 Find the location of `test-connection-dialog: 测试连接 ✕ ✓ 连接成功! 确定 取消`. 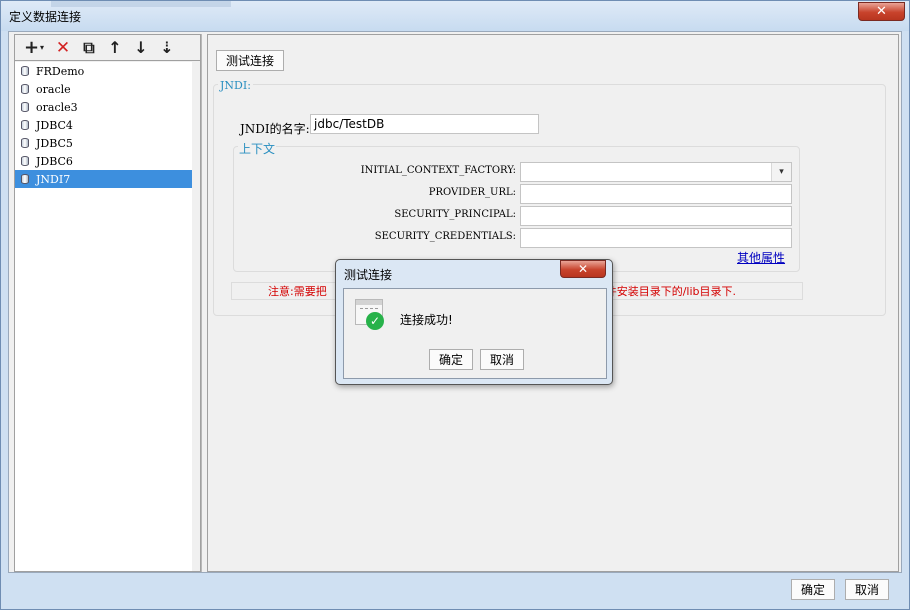

test-connection-dialog: 测试连接 ✕ ✓ 连接成功! 确定 取消 is located at coordinates (474, 322).